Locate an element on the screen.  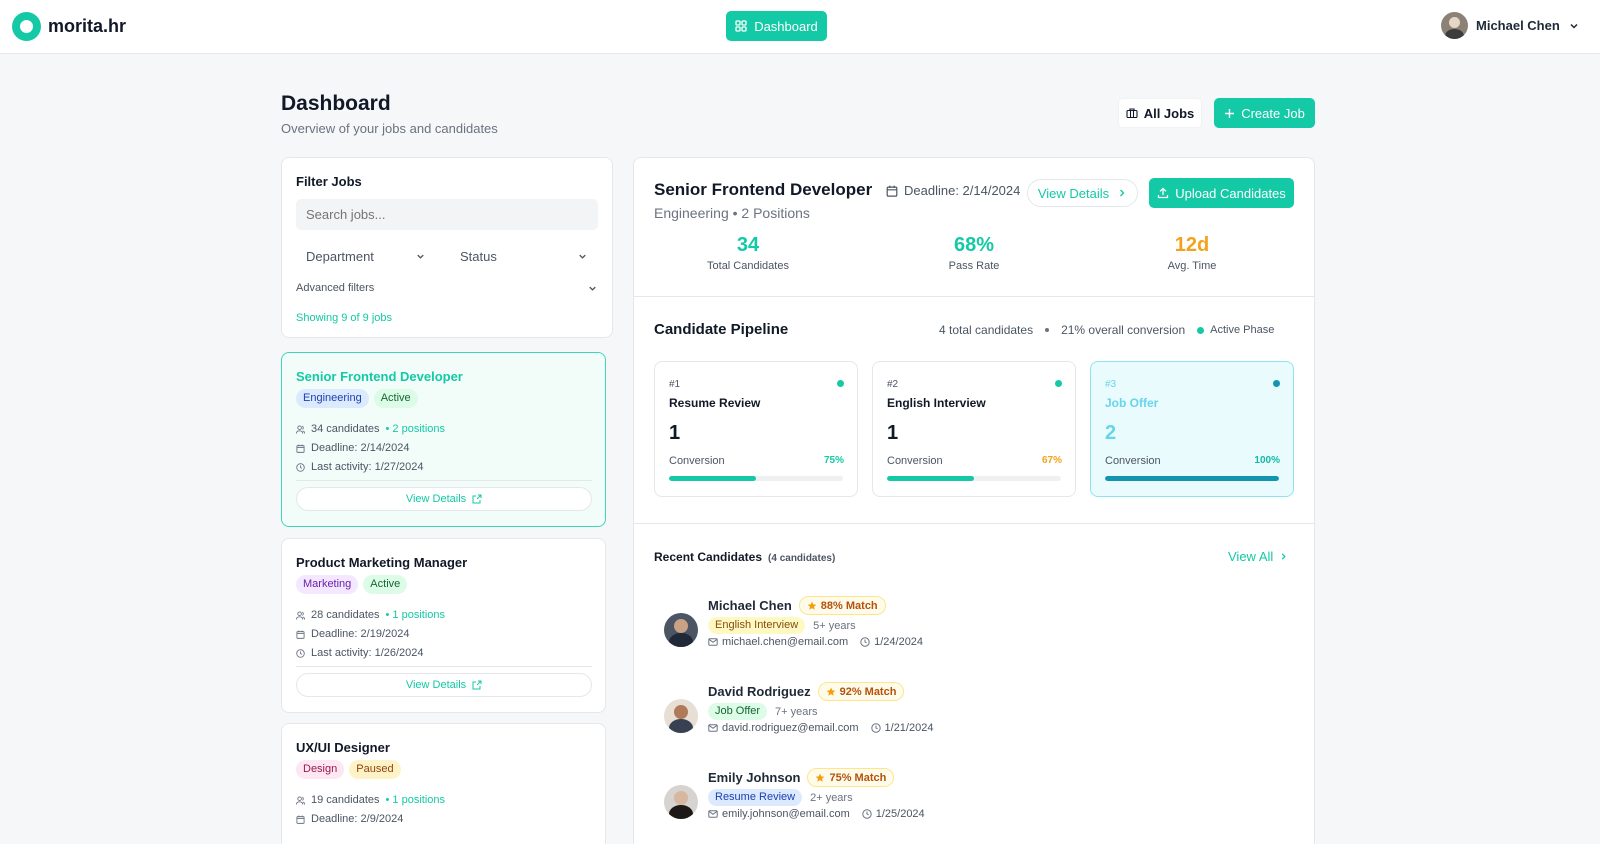
match-badge: 88% Match is located at coordinates (842, 605).